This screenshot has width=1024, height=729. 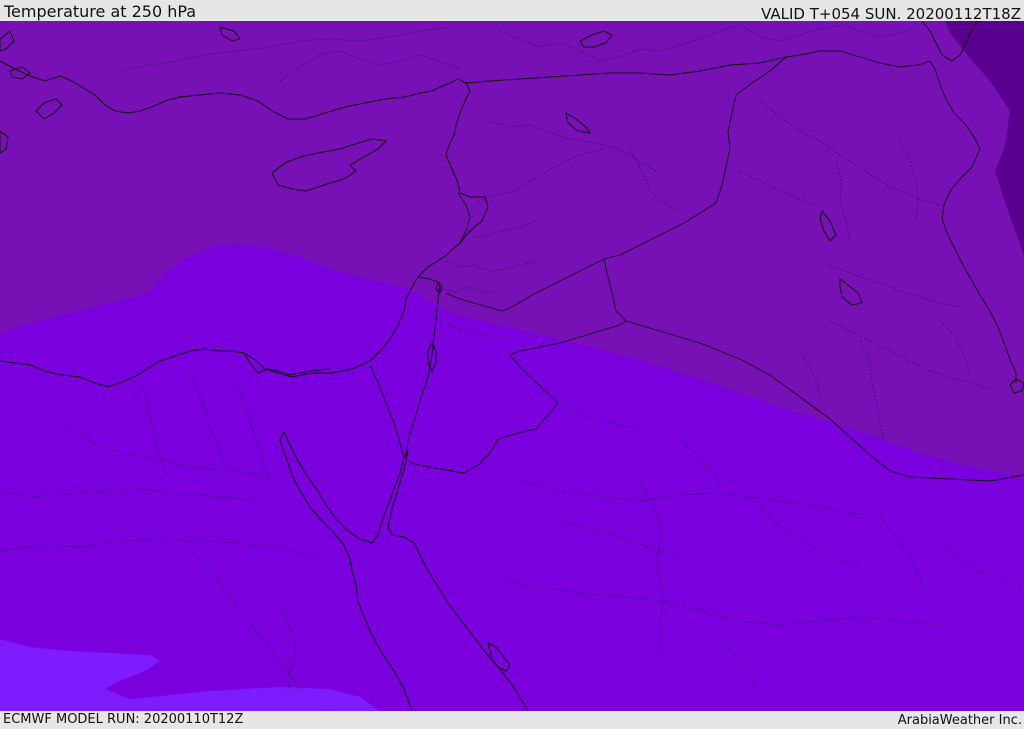 What do you see at coordinates (959, 720) in the screenshot?
I see `credit-label: ArabiaWeather Inc.` at bounding box center [959, 720].